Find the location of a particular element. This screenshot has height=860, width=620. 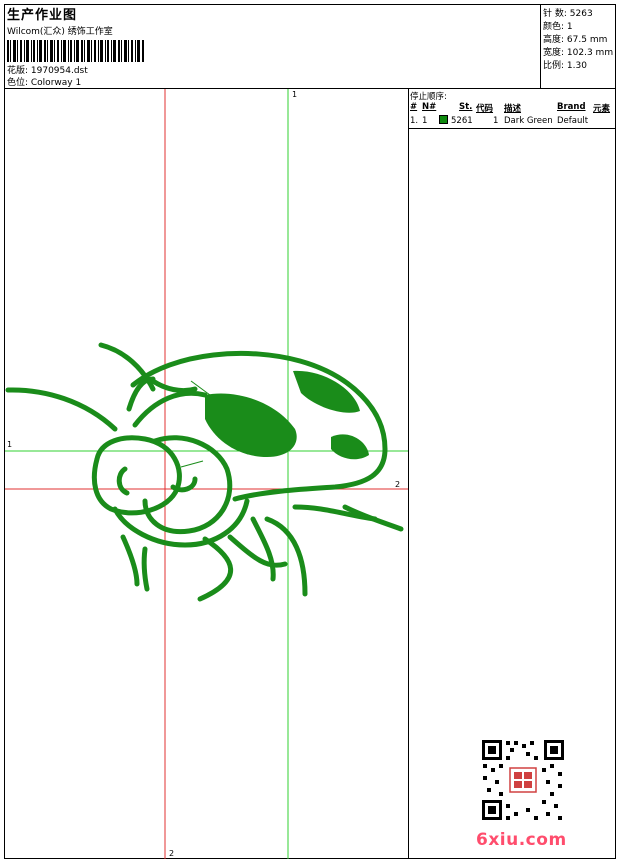

stat-stitches: 针 数: 5263 is located at coordinates (568, 14).